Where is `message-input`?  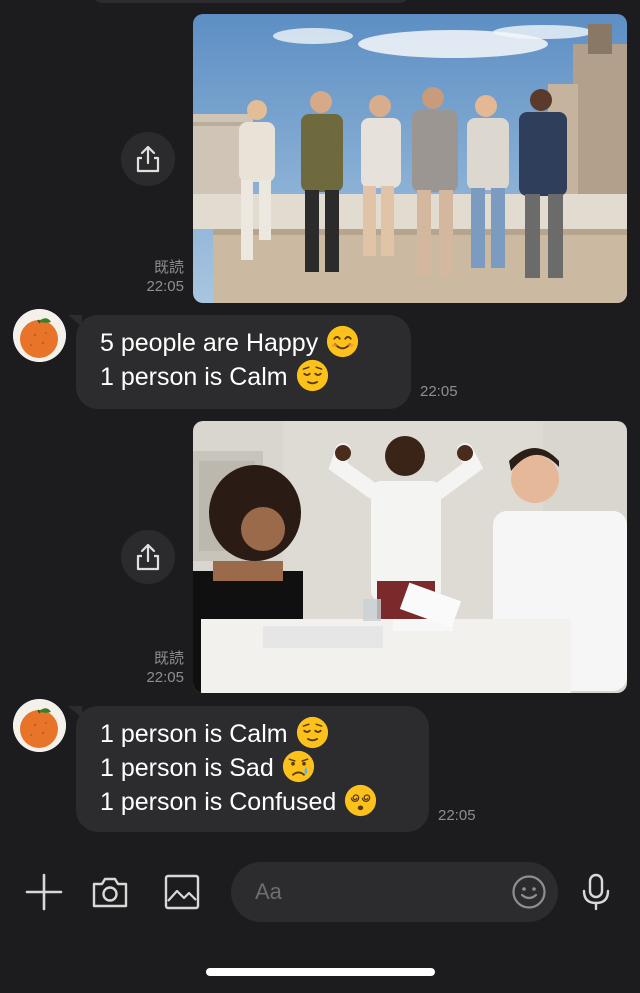
message-input is located at coordinates (375, 892).